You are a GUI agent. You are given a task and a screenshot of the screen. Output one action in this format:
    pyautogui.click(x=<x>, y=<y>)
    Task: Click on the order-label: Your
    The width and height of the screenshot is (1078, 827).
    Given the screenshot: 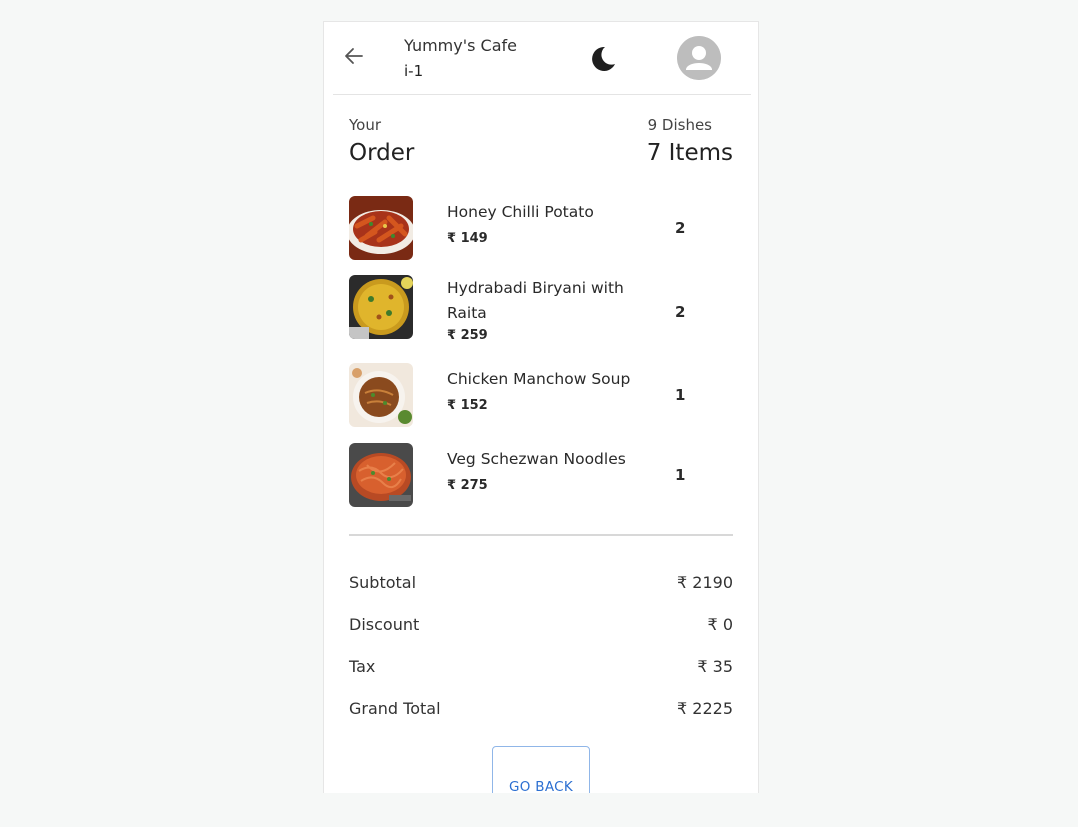 What is the action you would take?
    pyautogui.click(x=365, y=125)
    